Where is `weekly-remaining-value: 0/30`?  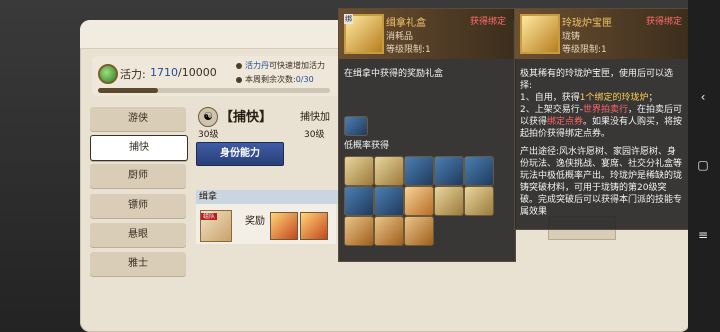 weekly-remaining-value: 0/30 is located at coordinates (304, 79).